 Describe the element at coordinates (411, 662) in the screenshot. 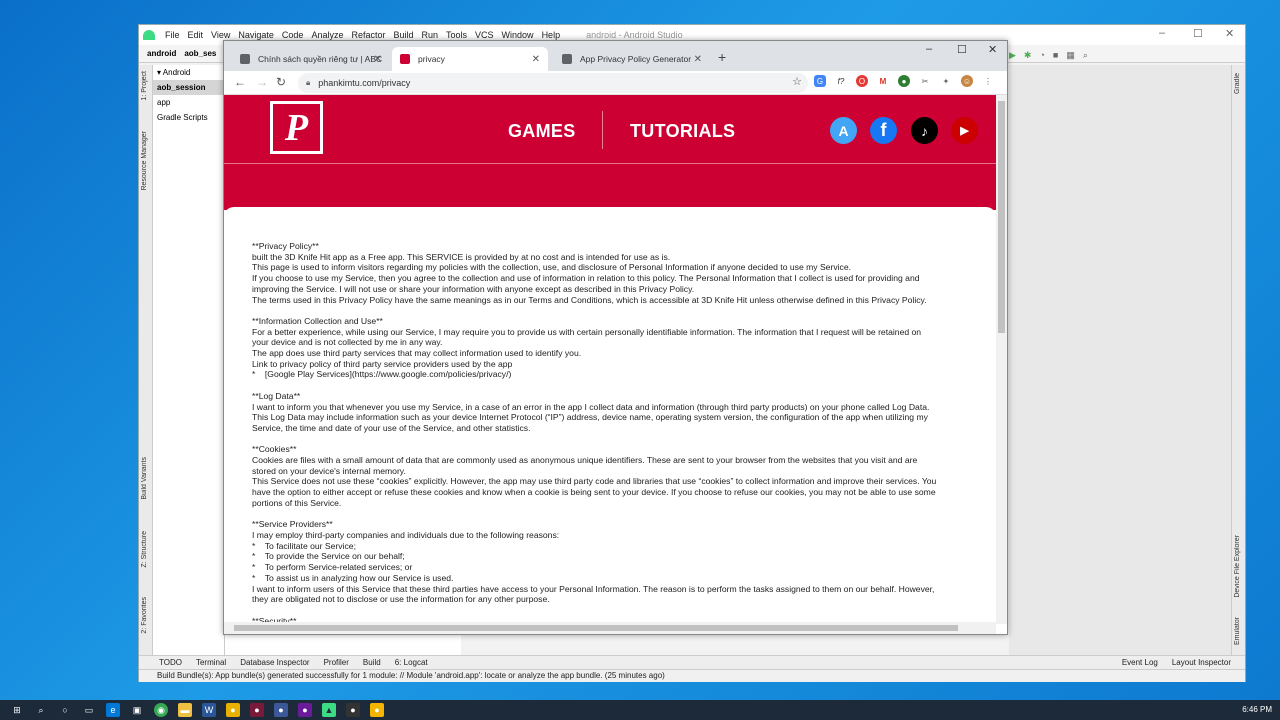

I see `logcat-tab: 6: Logcat` at that location.